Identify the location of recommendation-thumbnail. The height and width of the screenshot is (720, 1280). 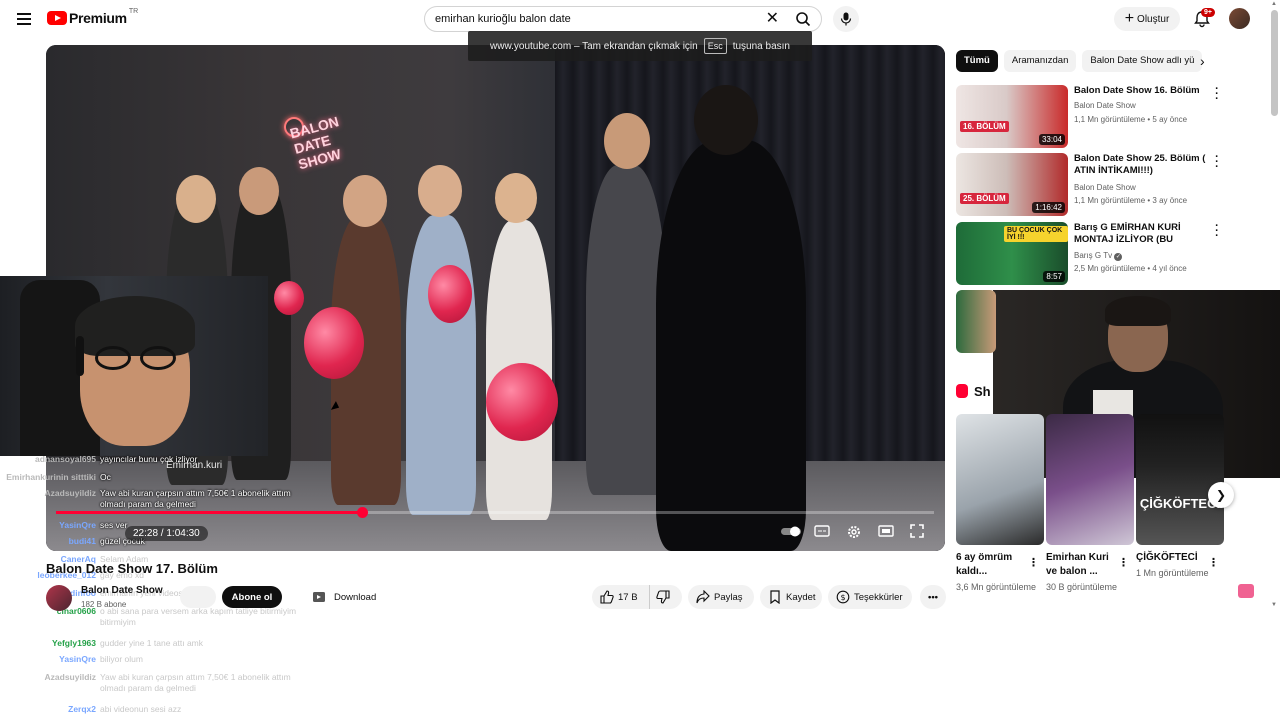
(976, 321).